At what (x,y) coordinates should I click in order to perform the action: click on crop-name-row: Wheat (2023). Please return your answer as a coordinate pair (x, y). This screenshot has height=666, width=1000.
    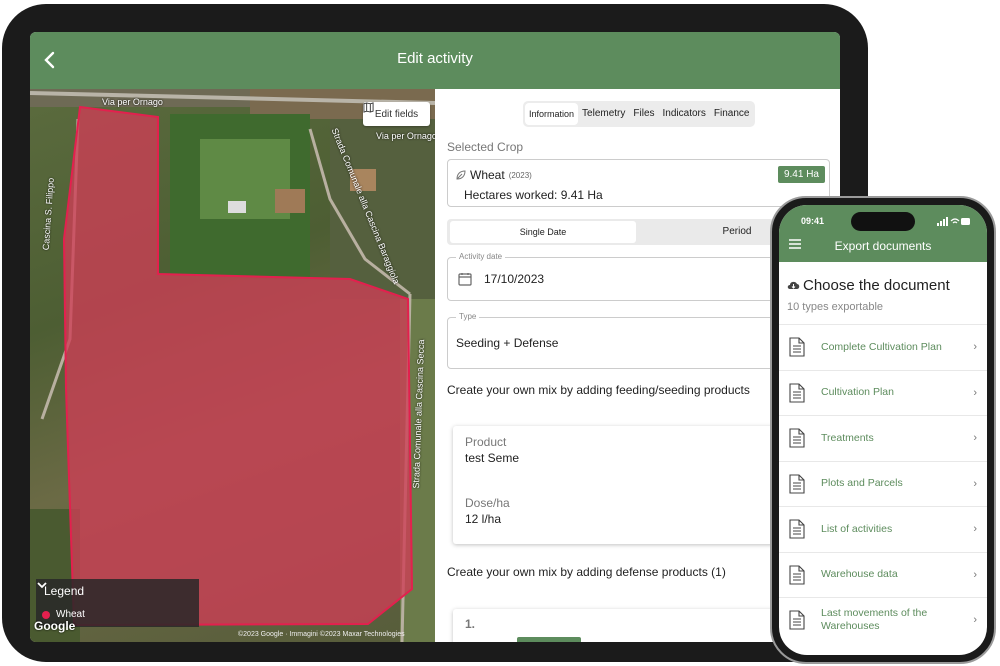
    Looking at the image, I should click on (494, 175).